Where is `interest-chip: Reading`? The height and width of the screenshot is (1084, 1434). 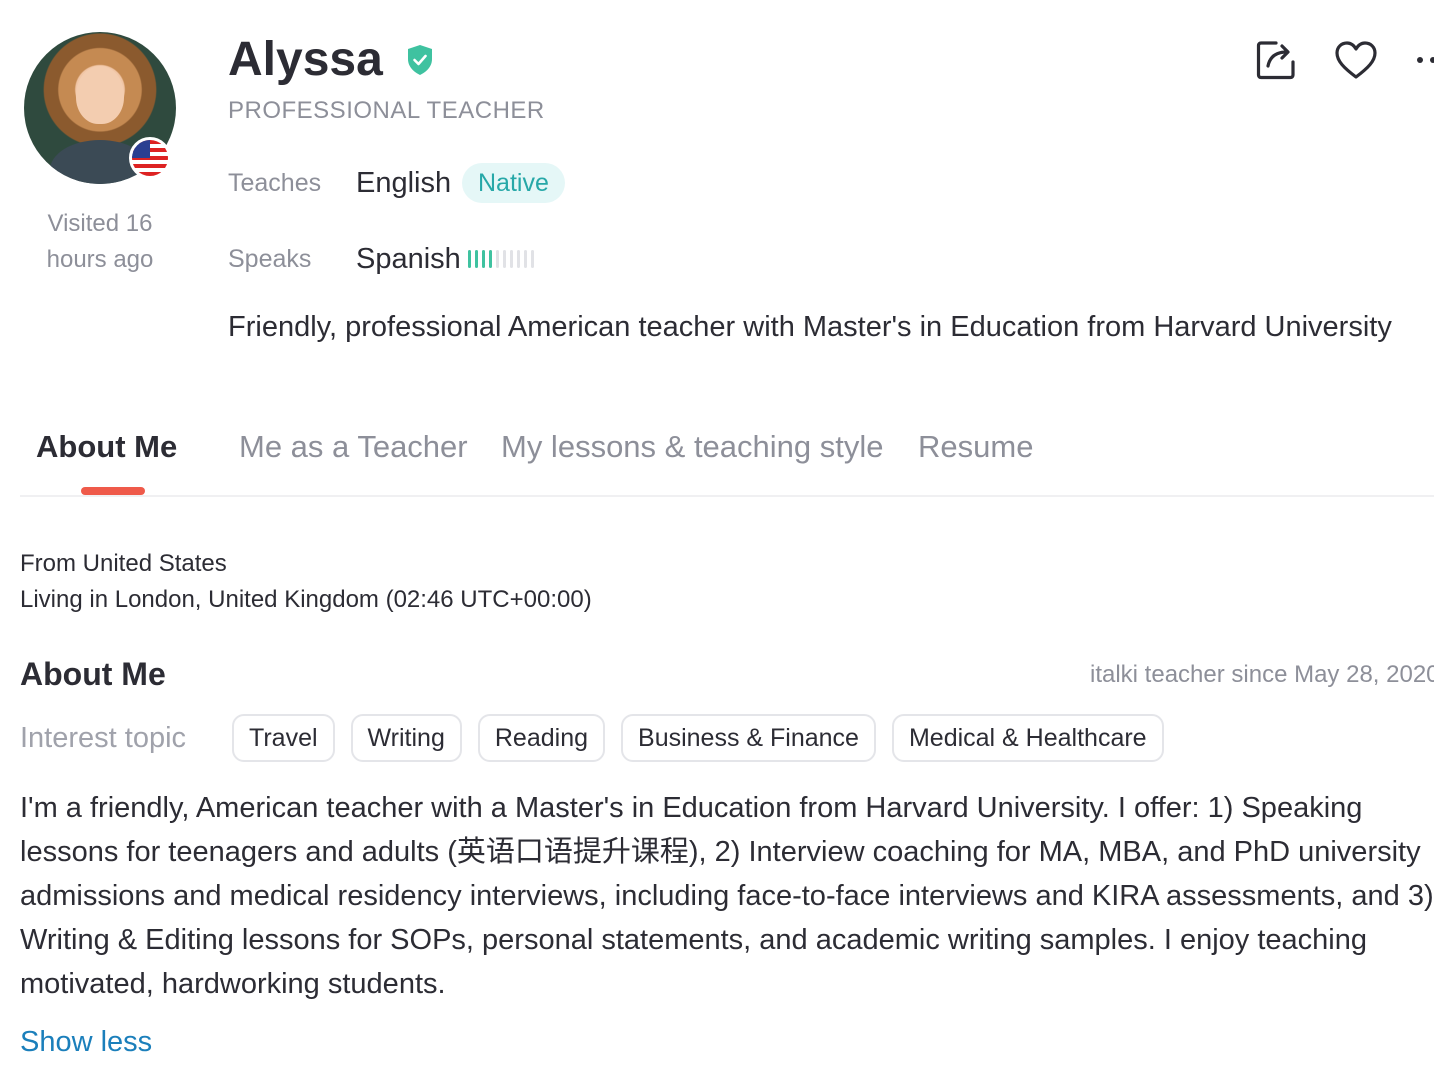
interest-chip: Reading is located at coordinates (541, 738).